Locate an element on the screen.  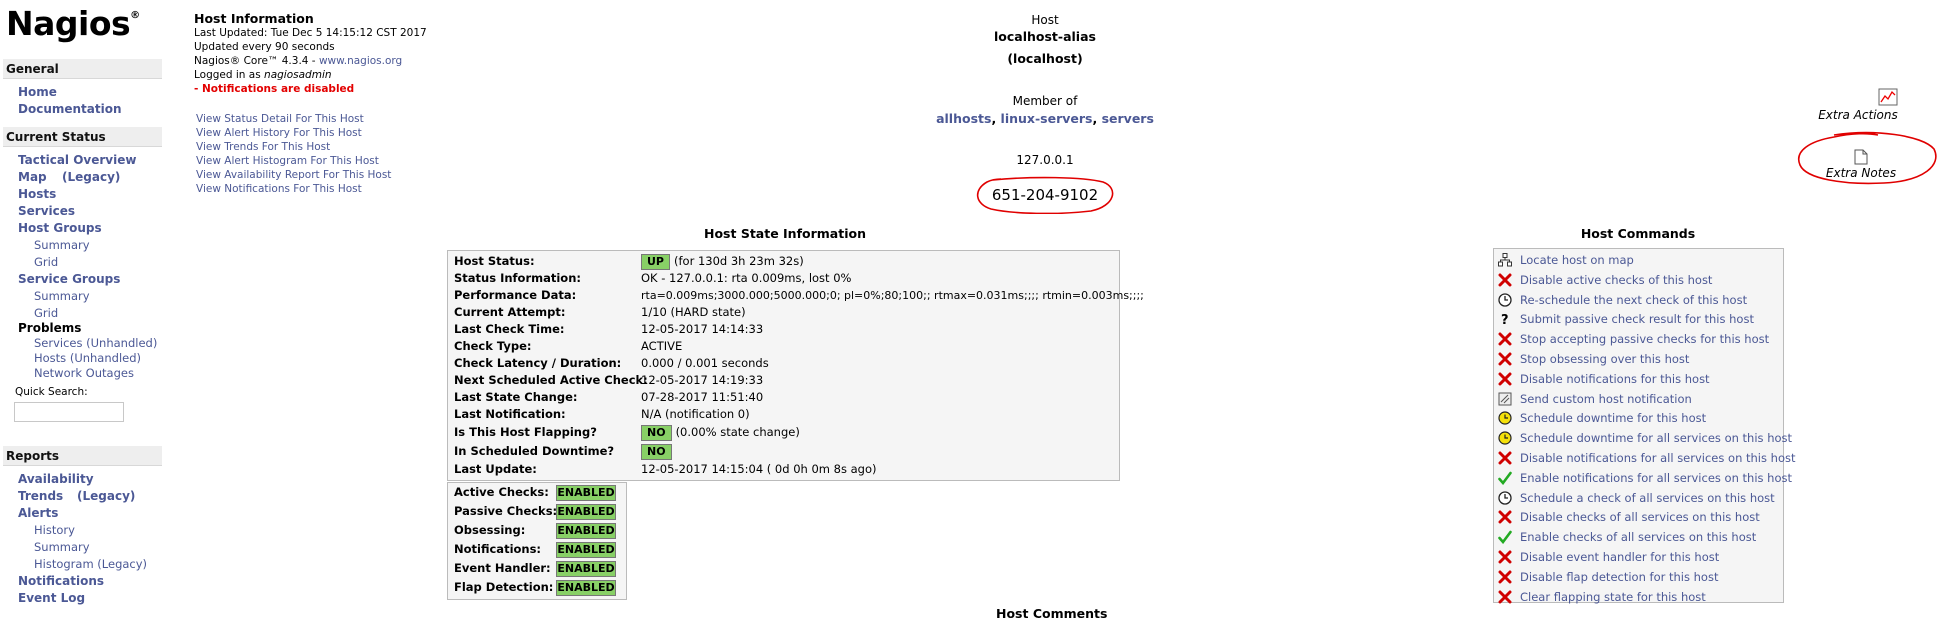
phone-annotation: 651-204-9102 is located at coordinates (1045, 195).